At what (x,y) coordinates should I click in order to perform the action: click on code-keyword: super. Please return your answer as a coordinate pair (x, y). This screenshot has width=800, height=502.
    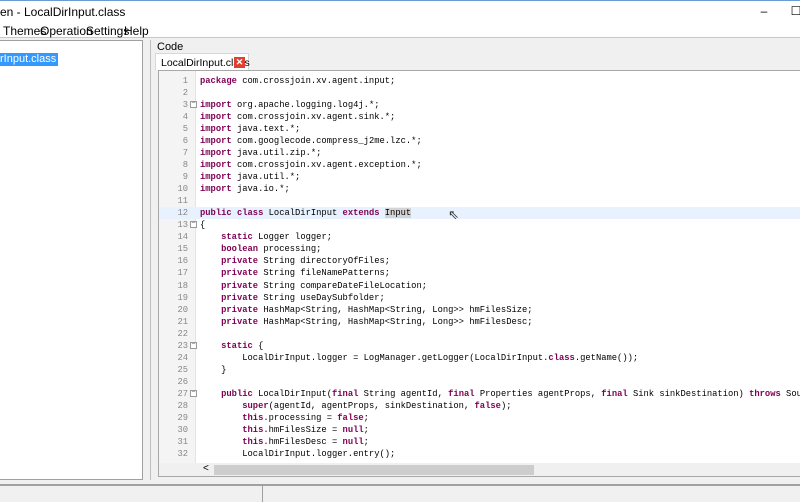
    Looking at the image, I should click on (255, 405).